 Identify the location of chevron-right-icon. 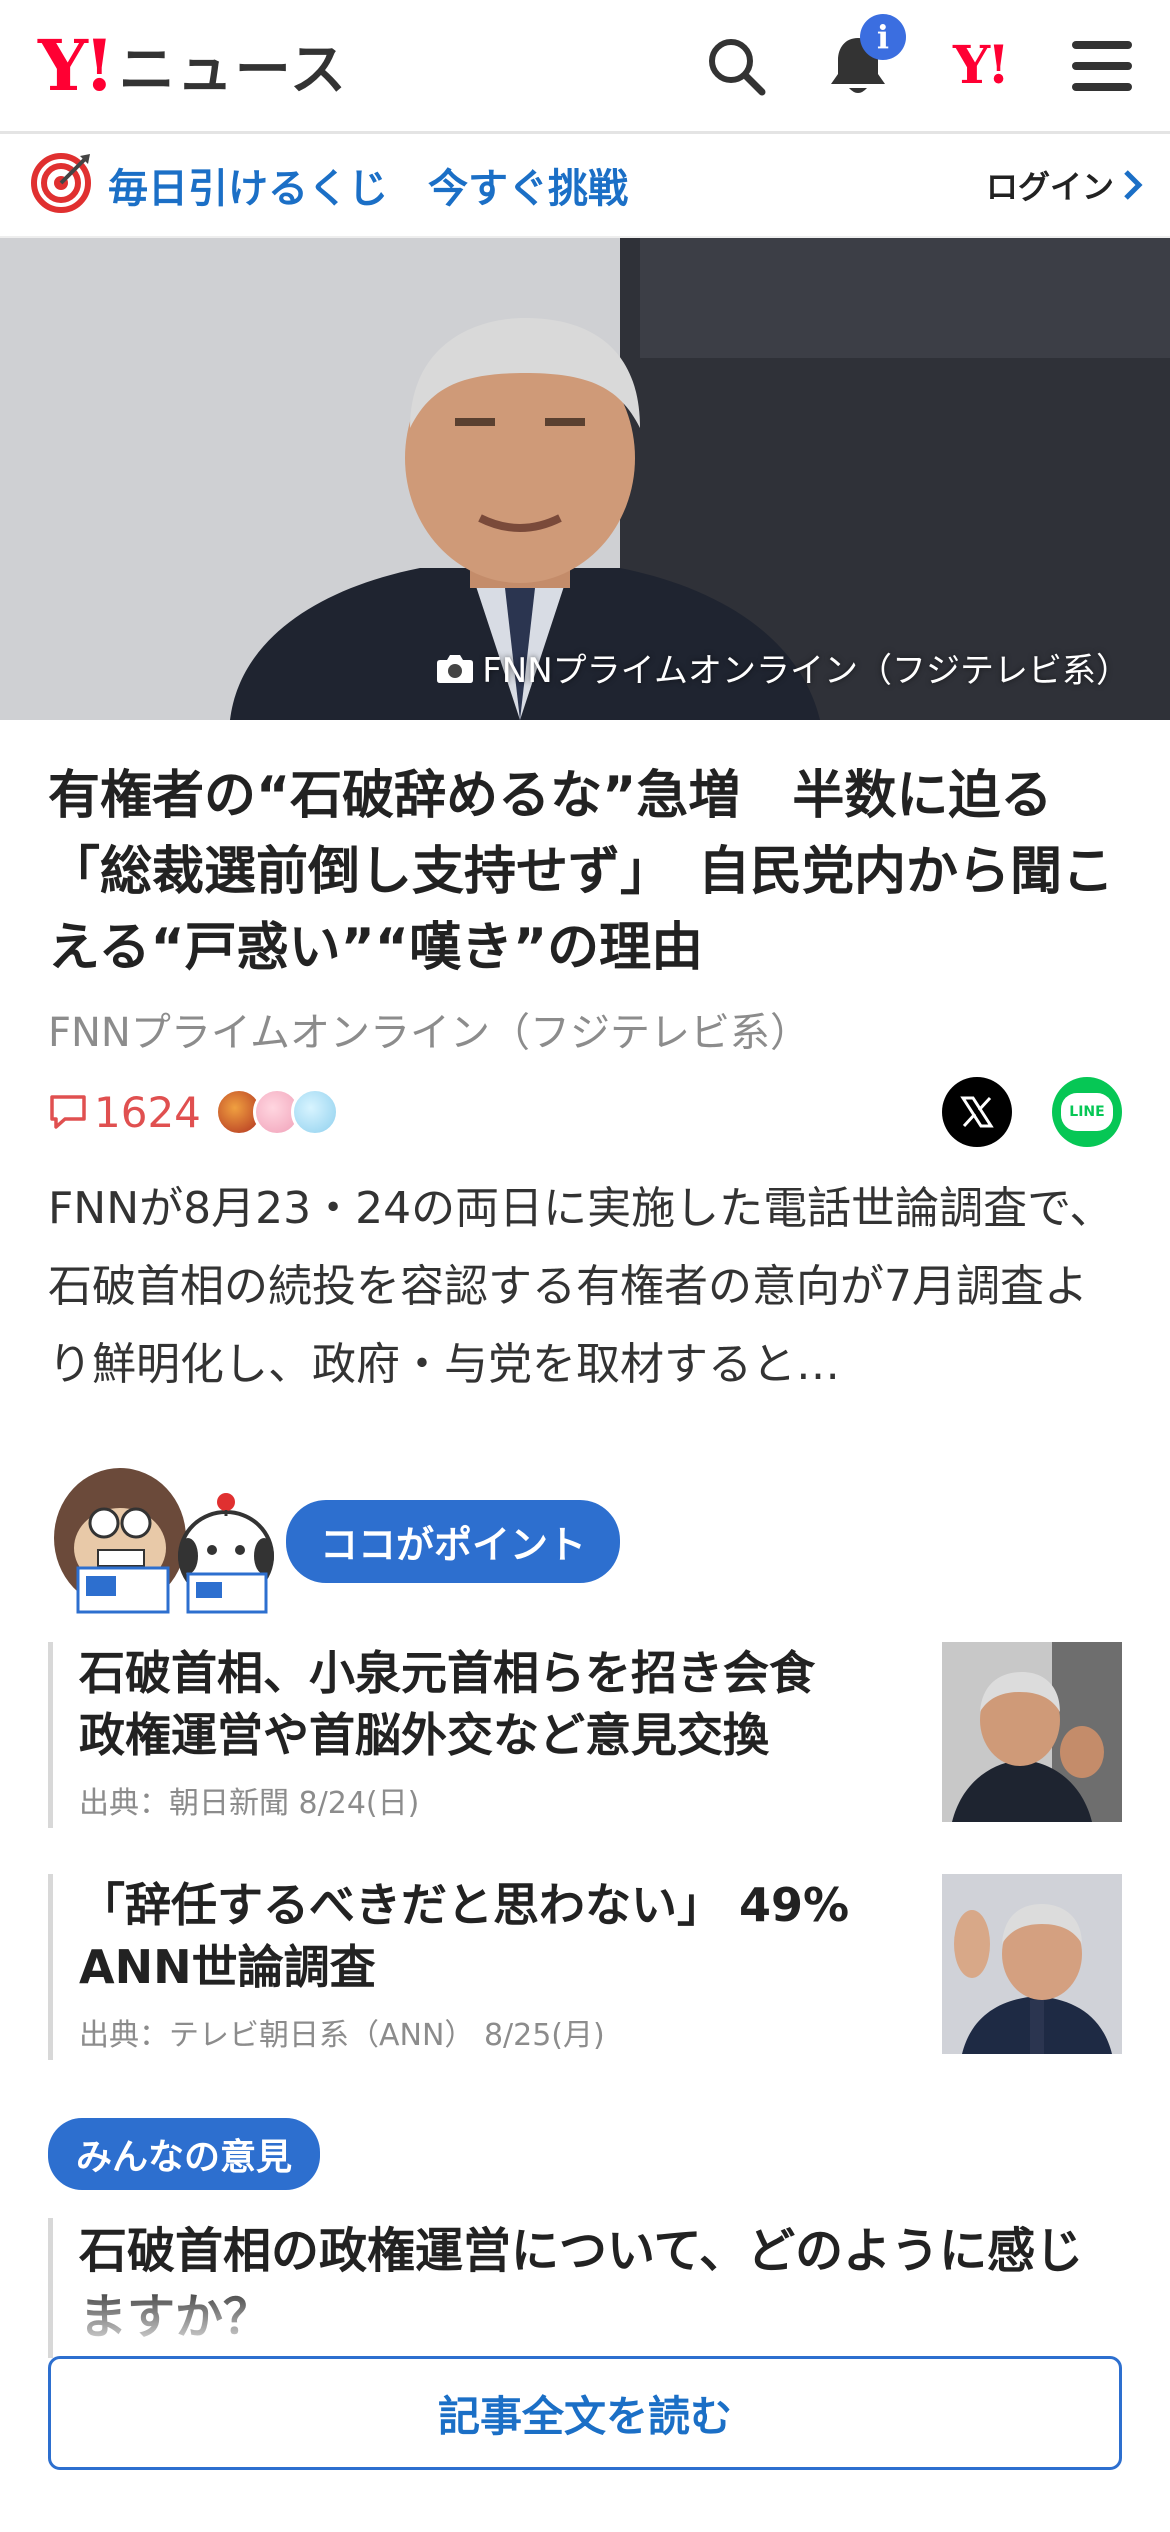
(1133, 185).